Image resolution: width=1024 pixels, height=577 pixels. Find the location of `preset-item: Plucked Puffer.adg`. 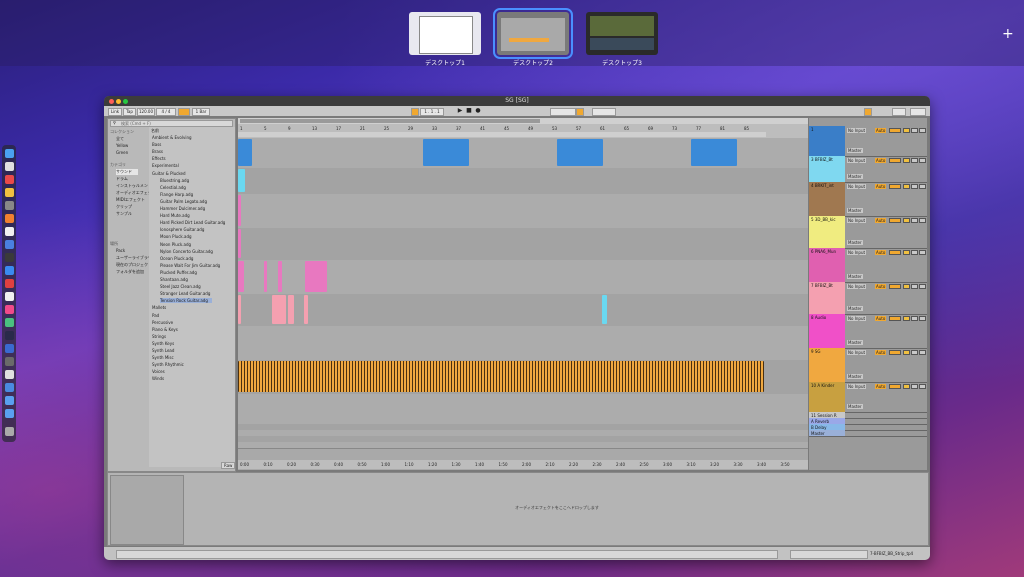

preset-item: Plucked Puffer.adg is located at coordinates (178, 272).